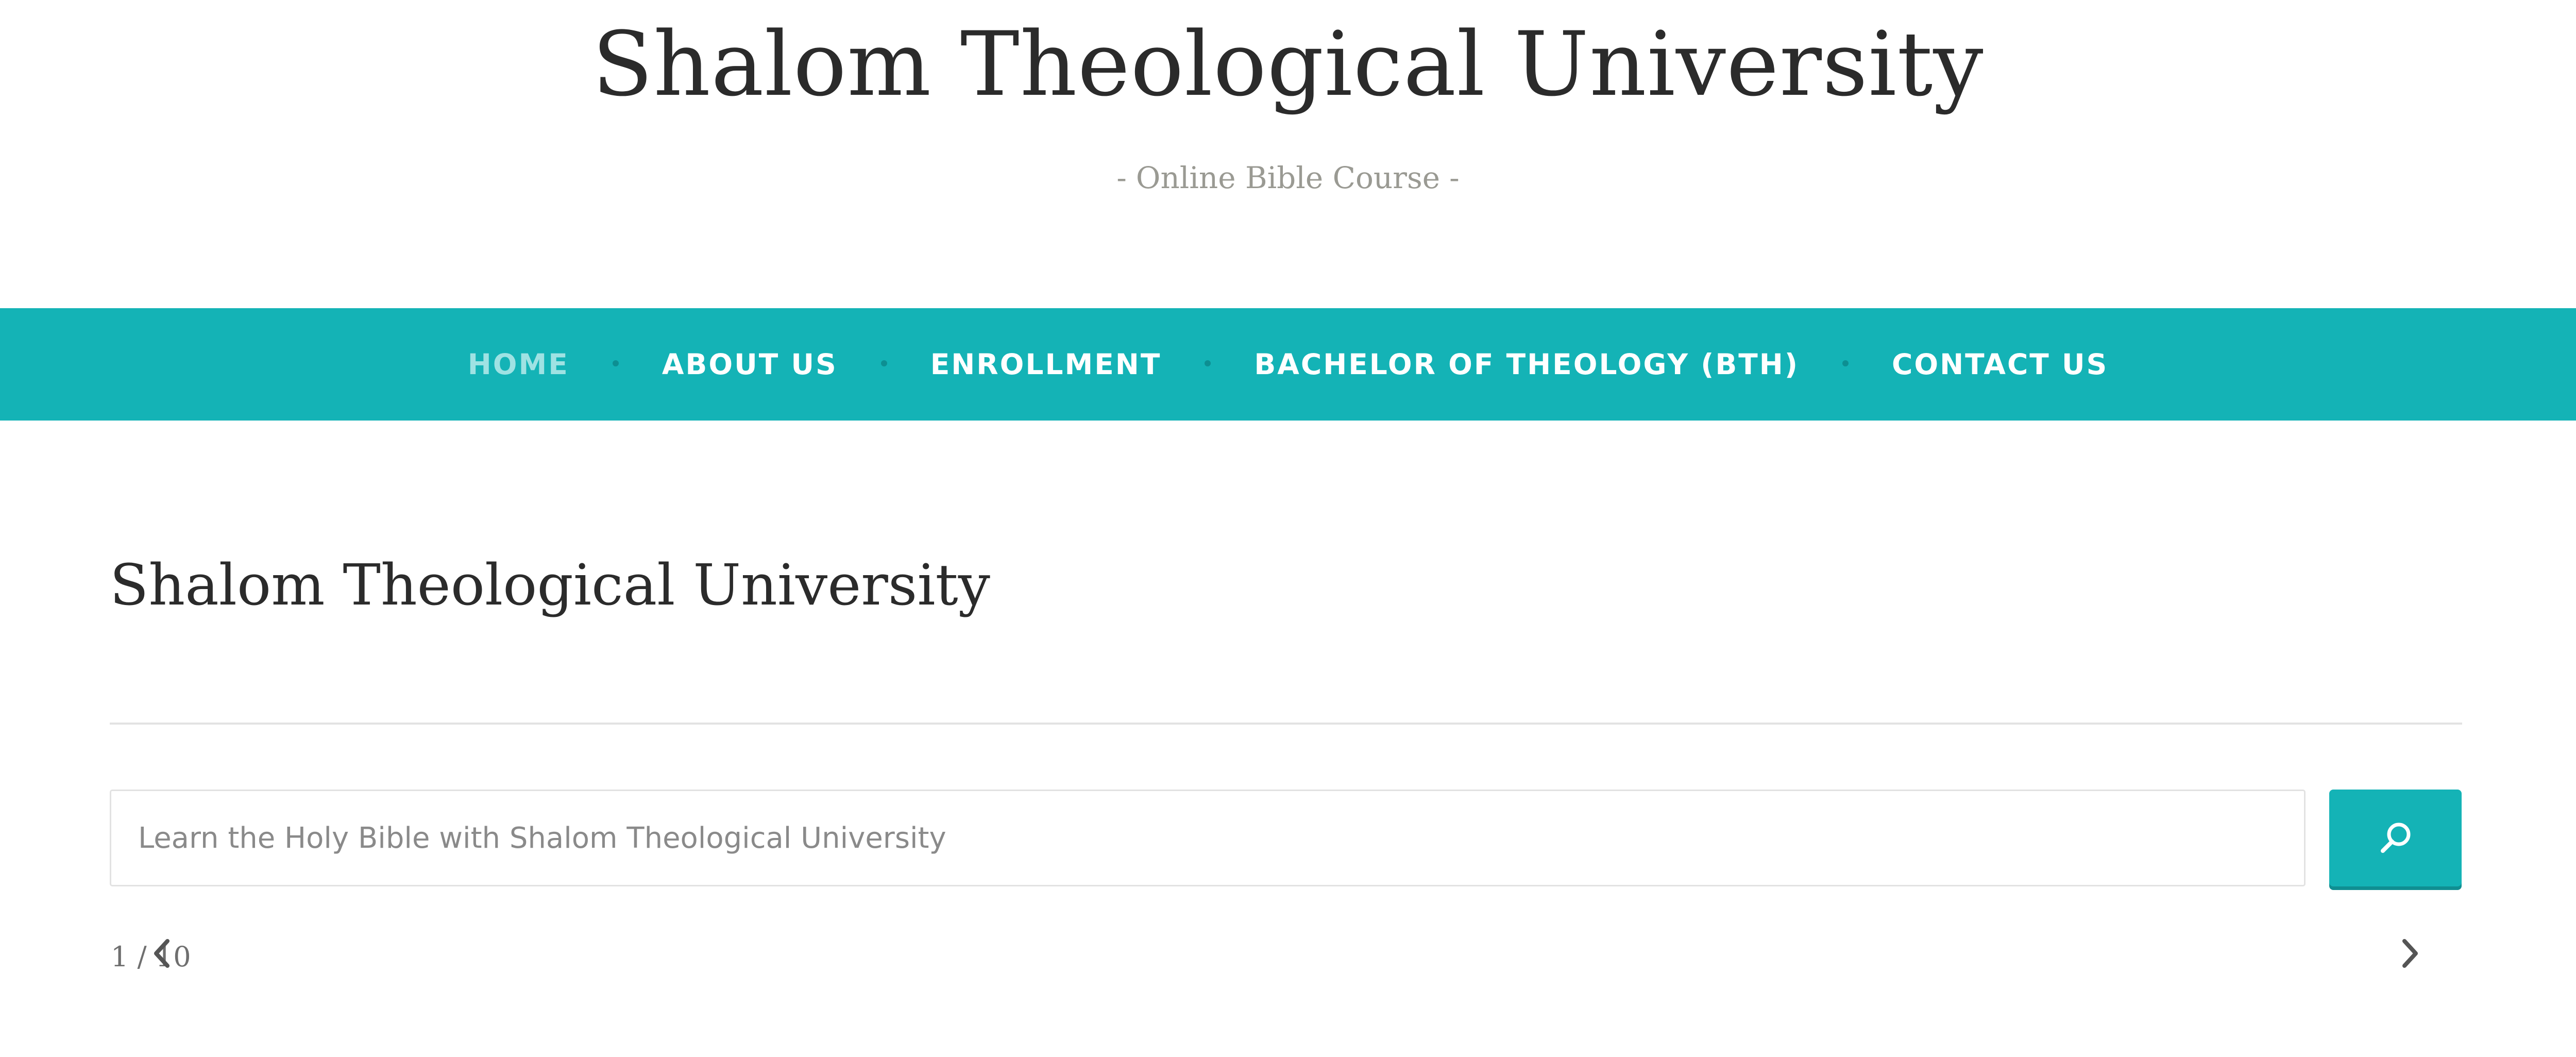 This screenshot has width=2576, height=1057. Describe the element at coordinates (1286, 724) in the screenshot. I see `content-divider` at that location.